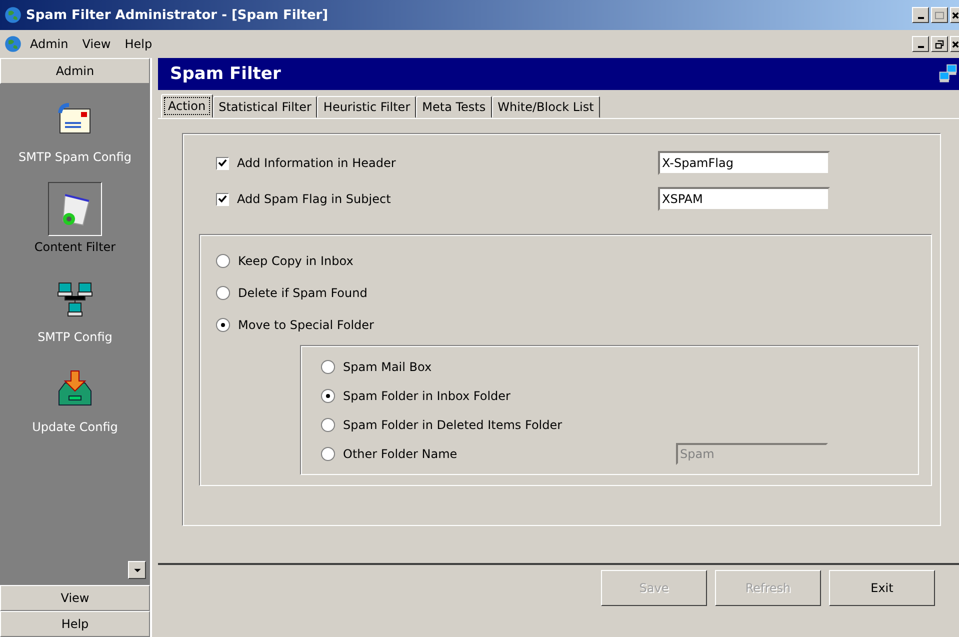  I want to click on sidebar-item: SMTP Config, so click(75, 308).